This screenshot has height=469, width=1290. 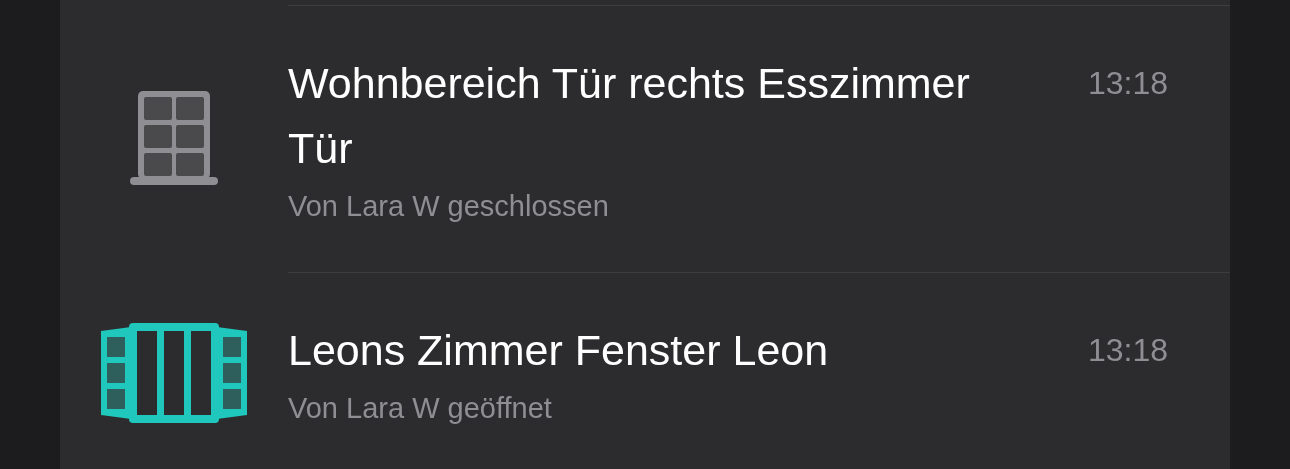 What do you see at coordinates (629, 116) in the screenshot?
I see `event-title: Wohnbereich Tür rechts Esszimmer Tür` at bounding box center [629, 116].